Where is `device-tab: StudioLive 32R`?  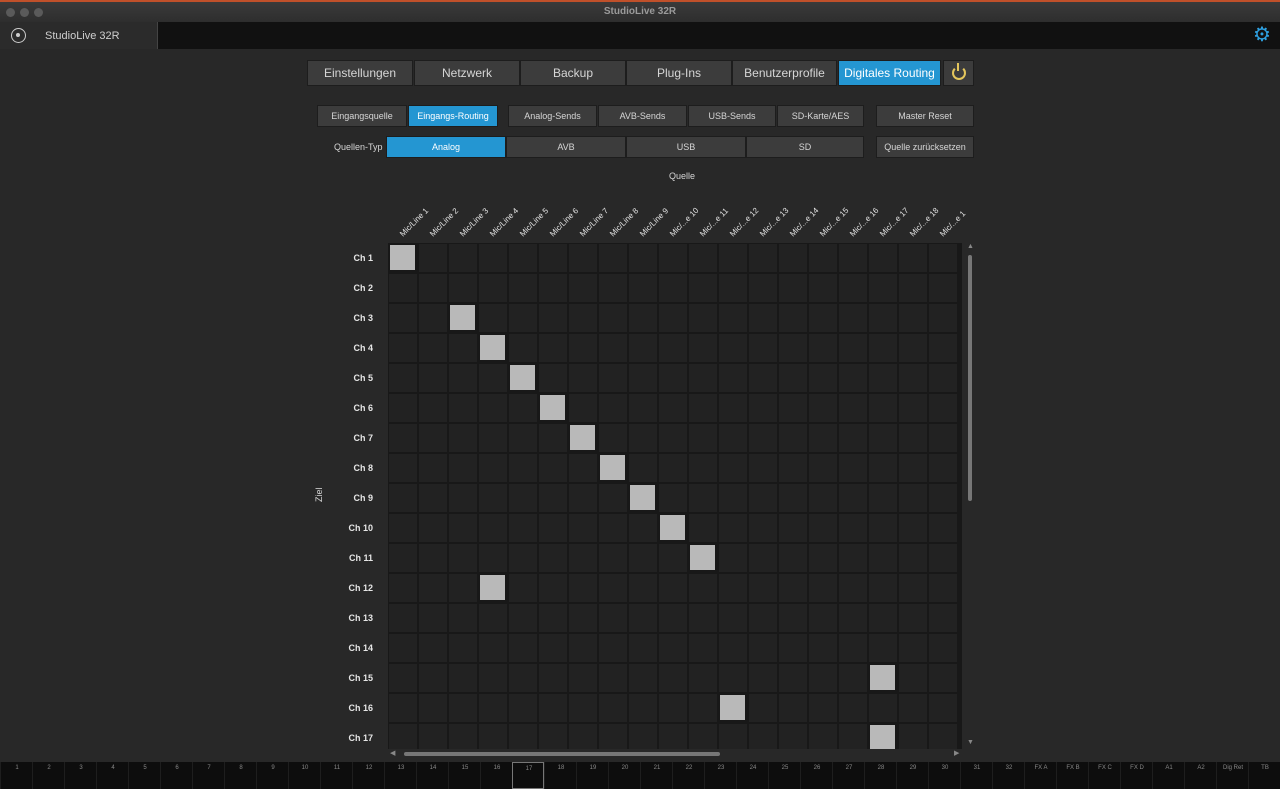 device-tab: StudioLive 32R is located at coordinates (79, 35).